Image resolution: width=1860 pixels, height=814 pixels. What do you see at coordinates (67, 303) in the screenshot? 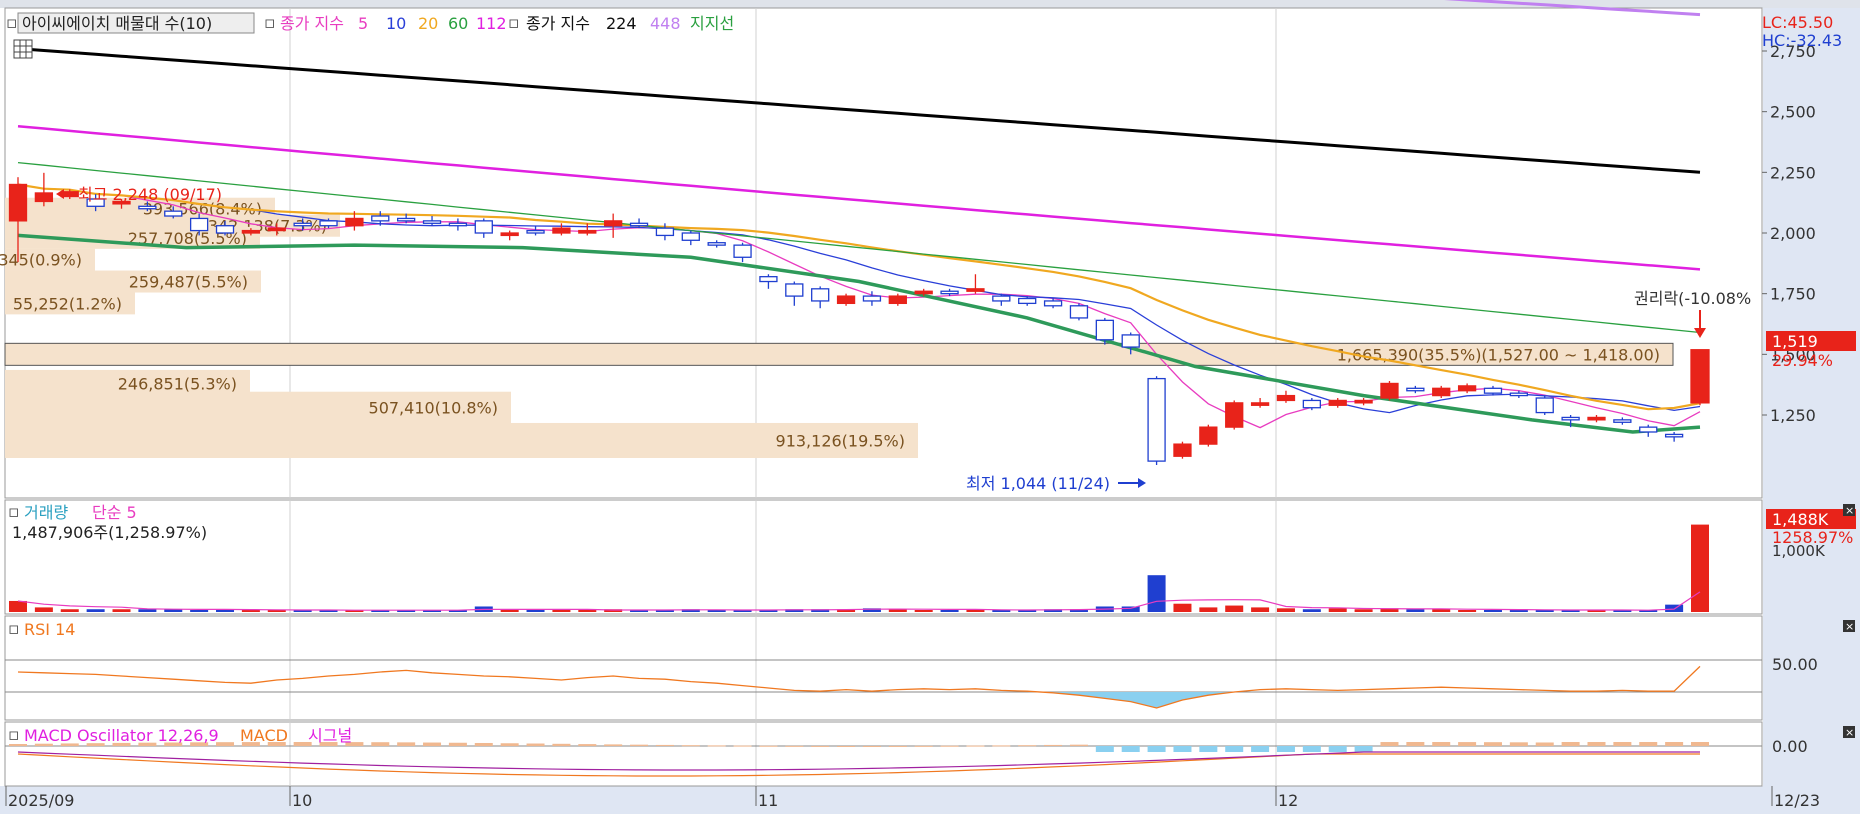
I see `volume-profile-label: 55,252(1.2%)` at bounding box center [67, 303].